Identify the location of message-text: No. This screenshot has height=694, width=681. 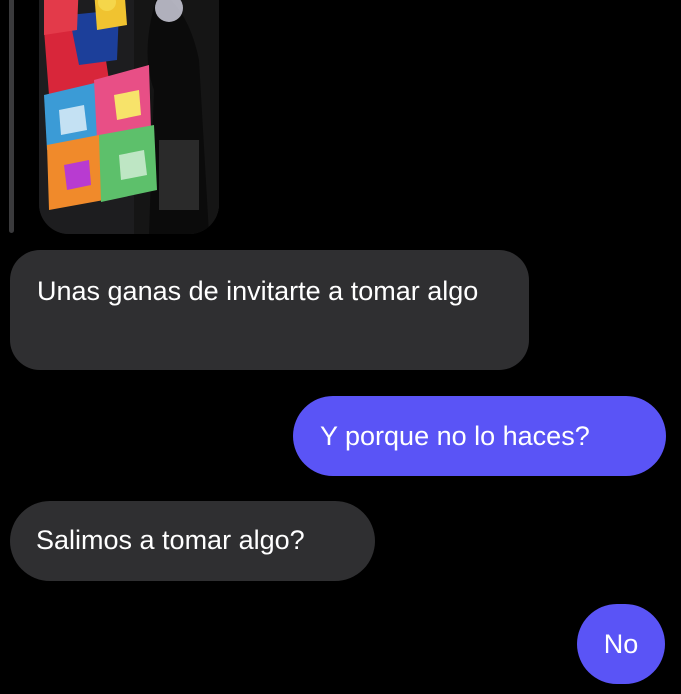
(621, 644).